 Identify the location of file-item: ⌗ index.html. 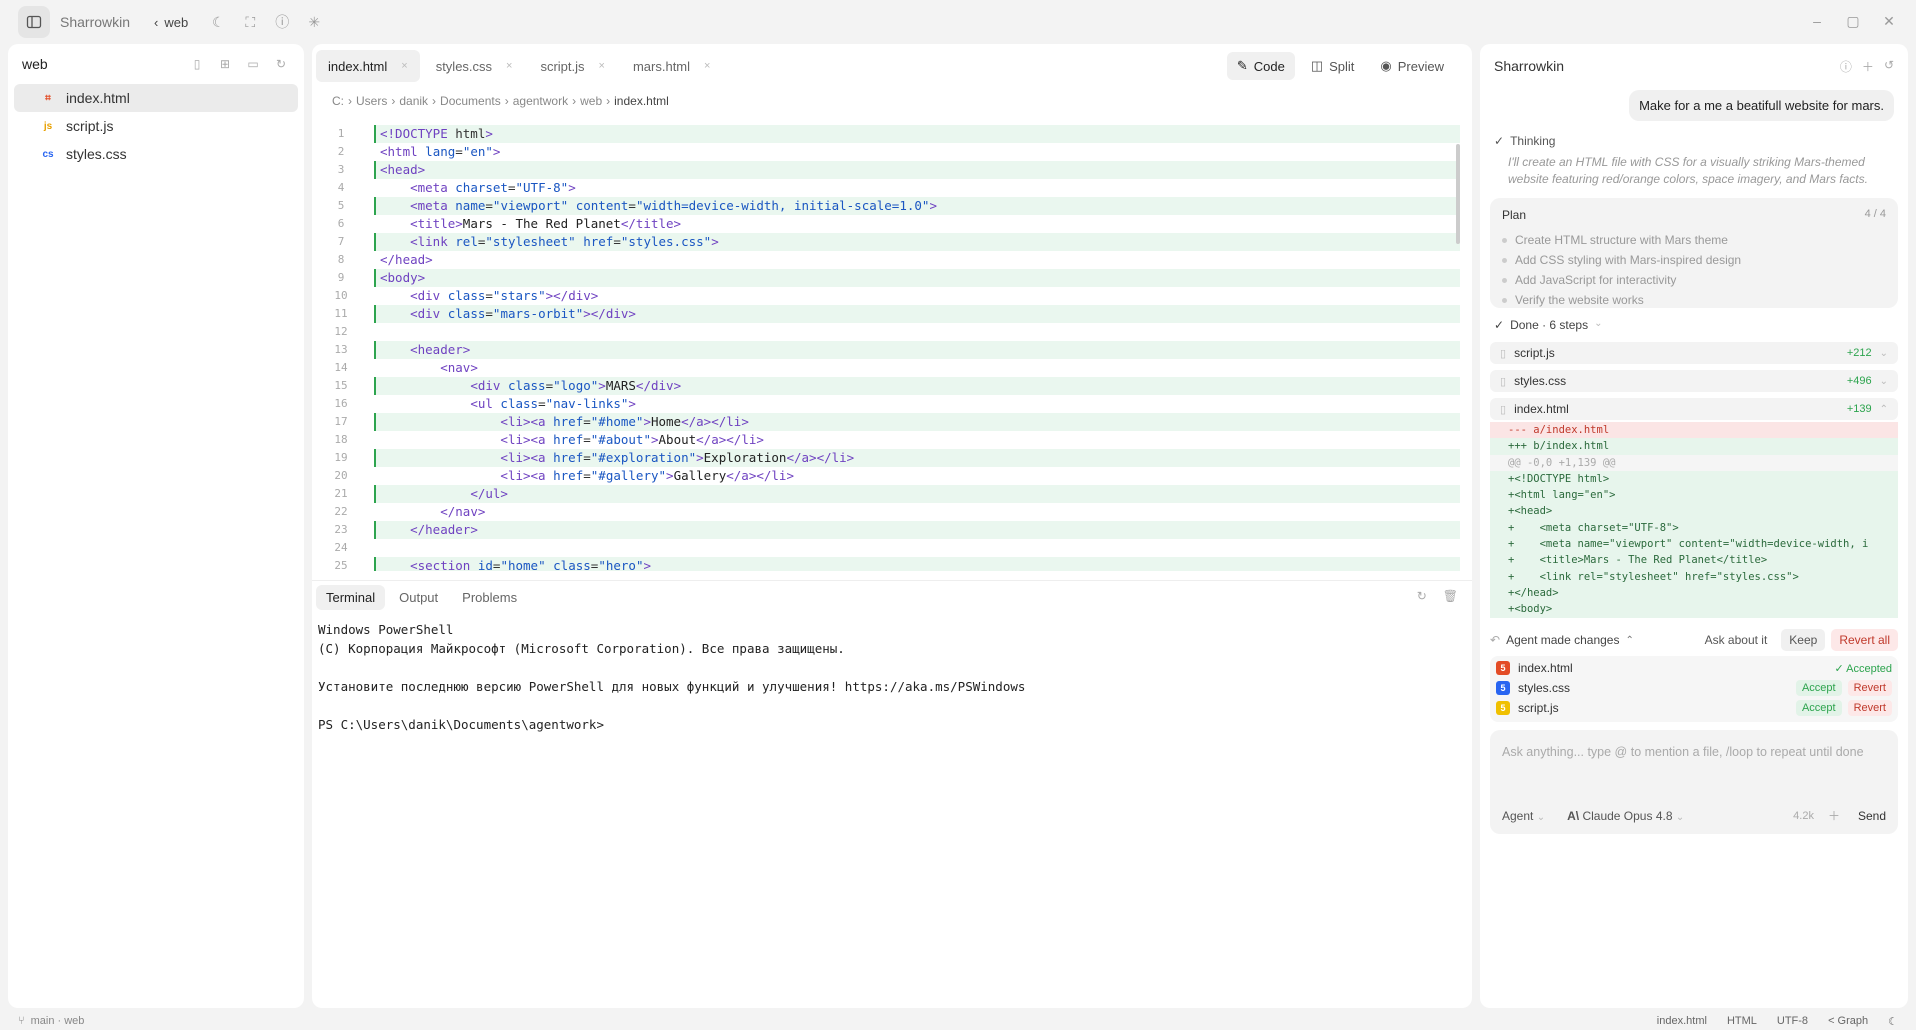
(156, 98).